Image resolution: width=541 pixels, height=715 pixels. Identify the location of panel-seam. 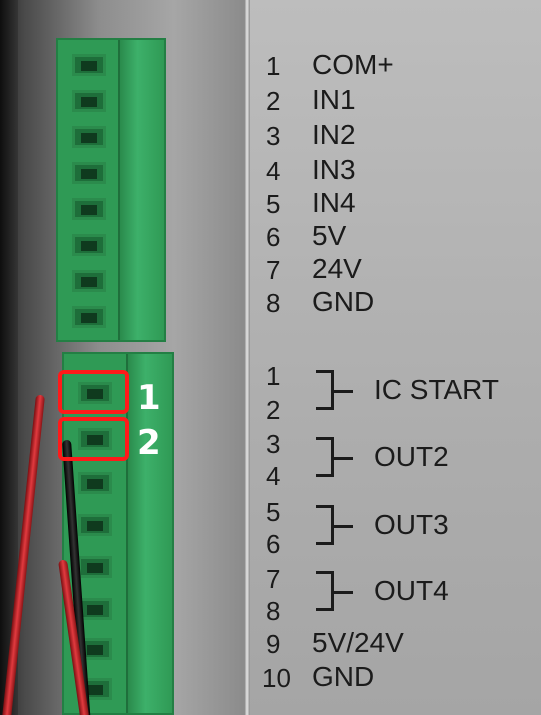
(247, 357).